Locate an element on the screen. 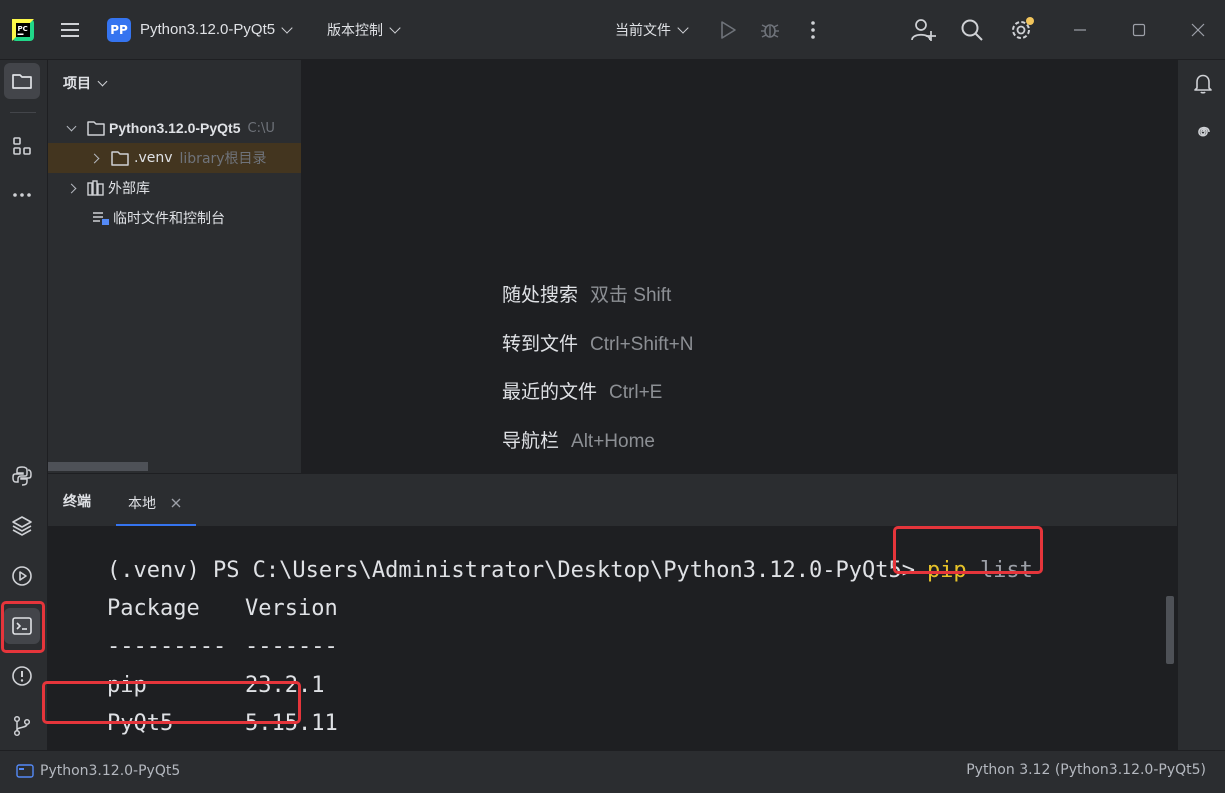 This screenshot has height=793, width=1225. tree-item-hint: library根目录 is located at coordinates (223, 159).